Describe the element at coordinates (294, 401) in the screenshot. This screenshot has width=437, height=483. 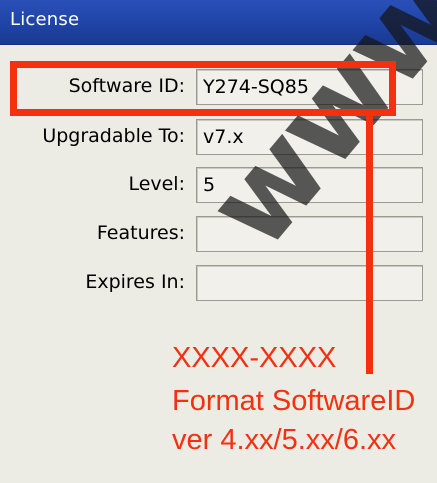
I see `annotation-format-title: Format SoftwareID` at that location.